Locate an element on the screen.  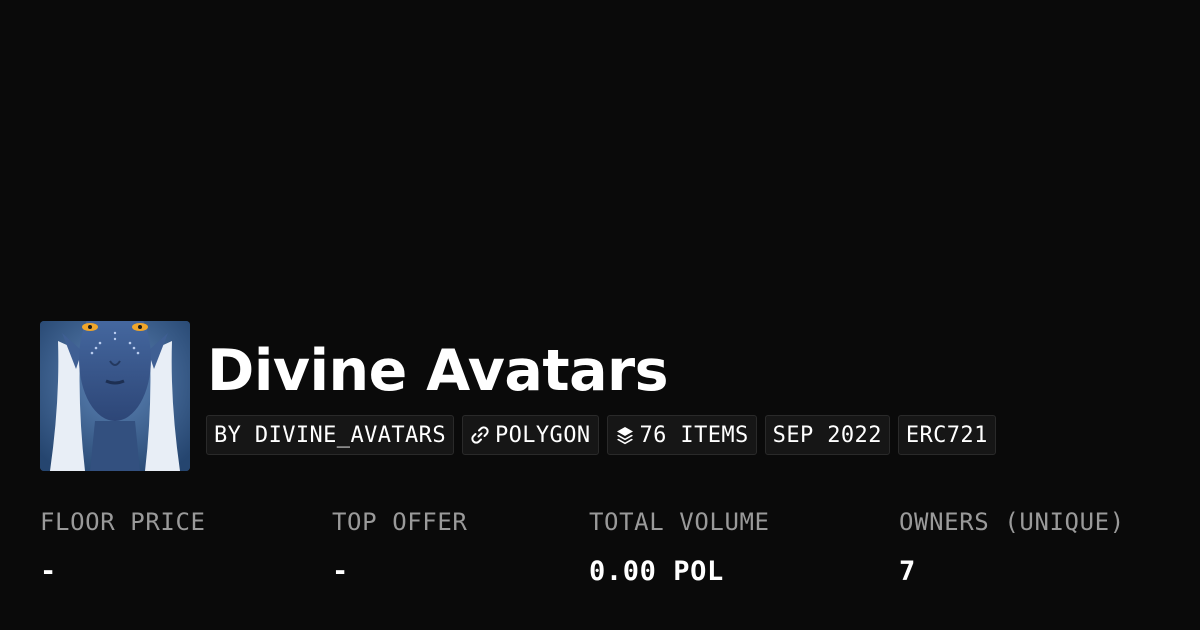
items-badge: 76 ITEMS is located at coordinates (681, 435).